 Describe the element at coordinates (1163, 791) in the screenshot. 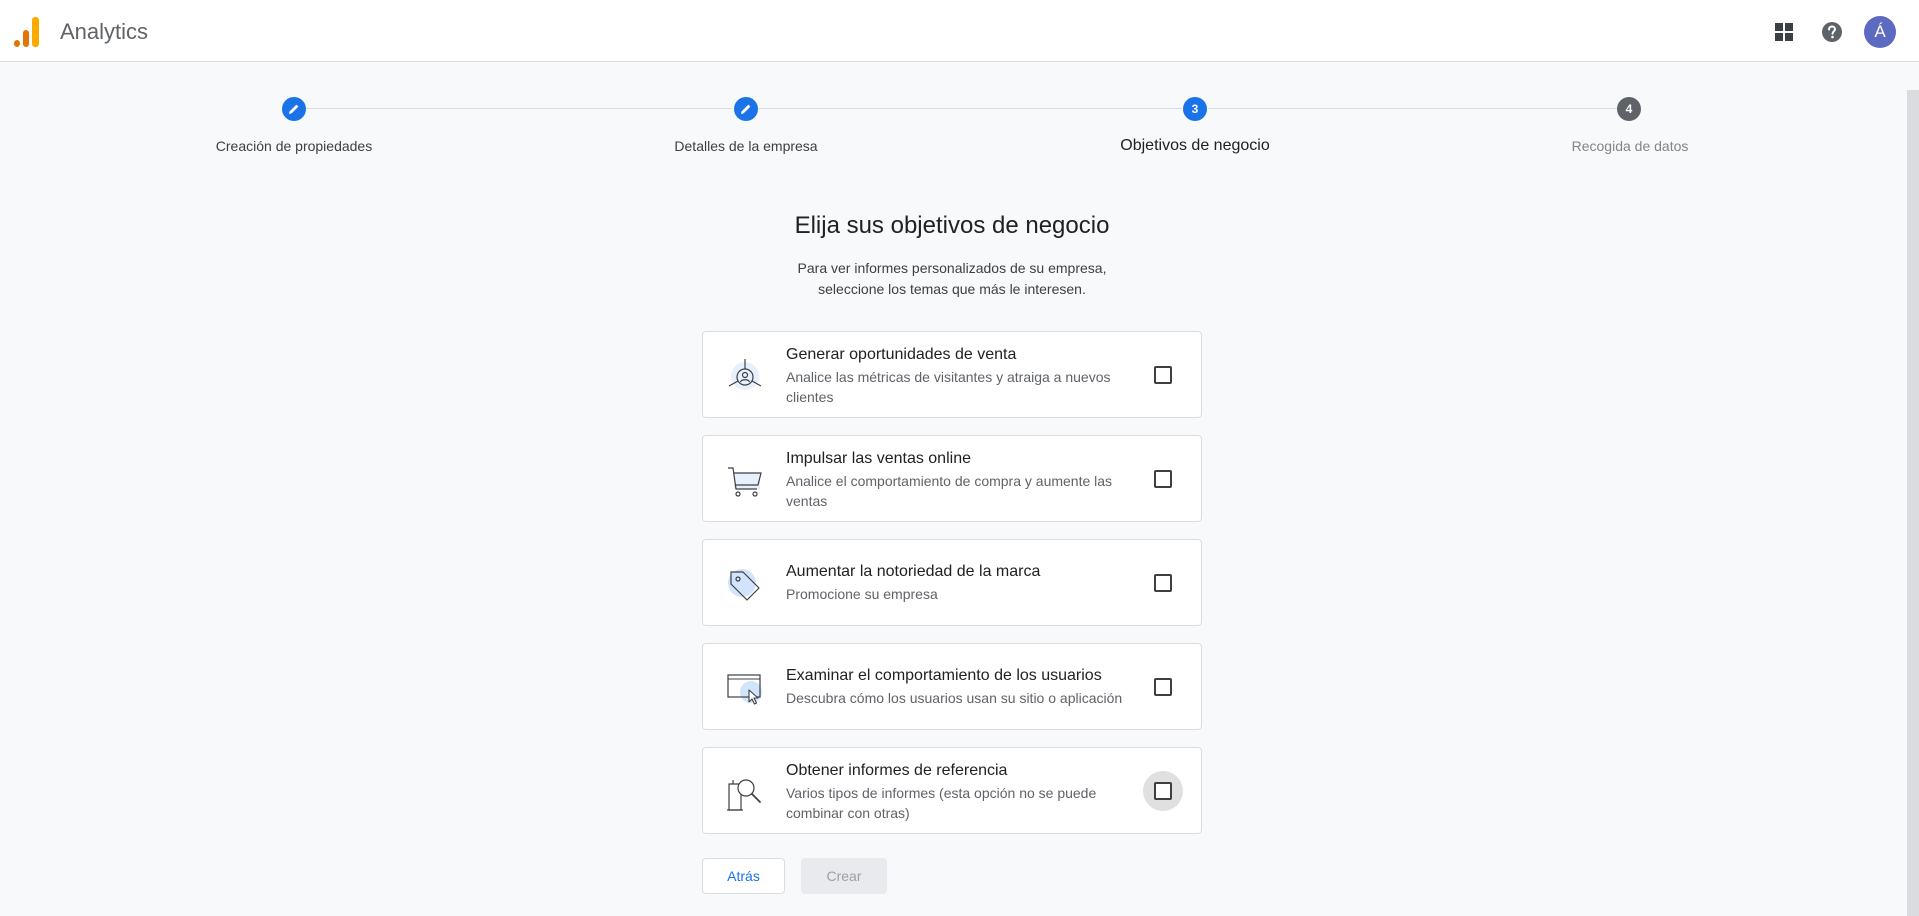

I see `option-checkbox-benchmark-reports` at that location.